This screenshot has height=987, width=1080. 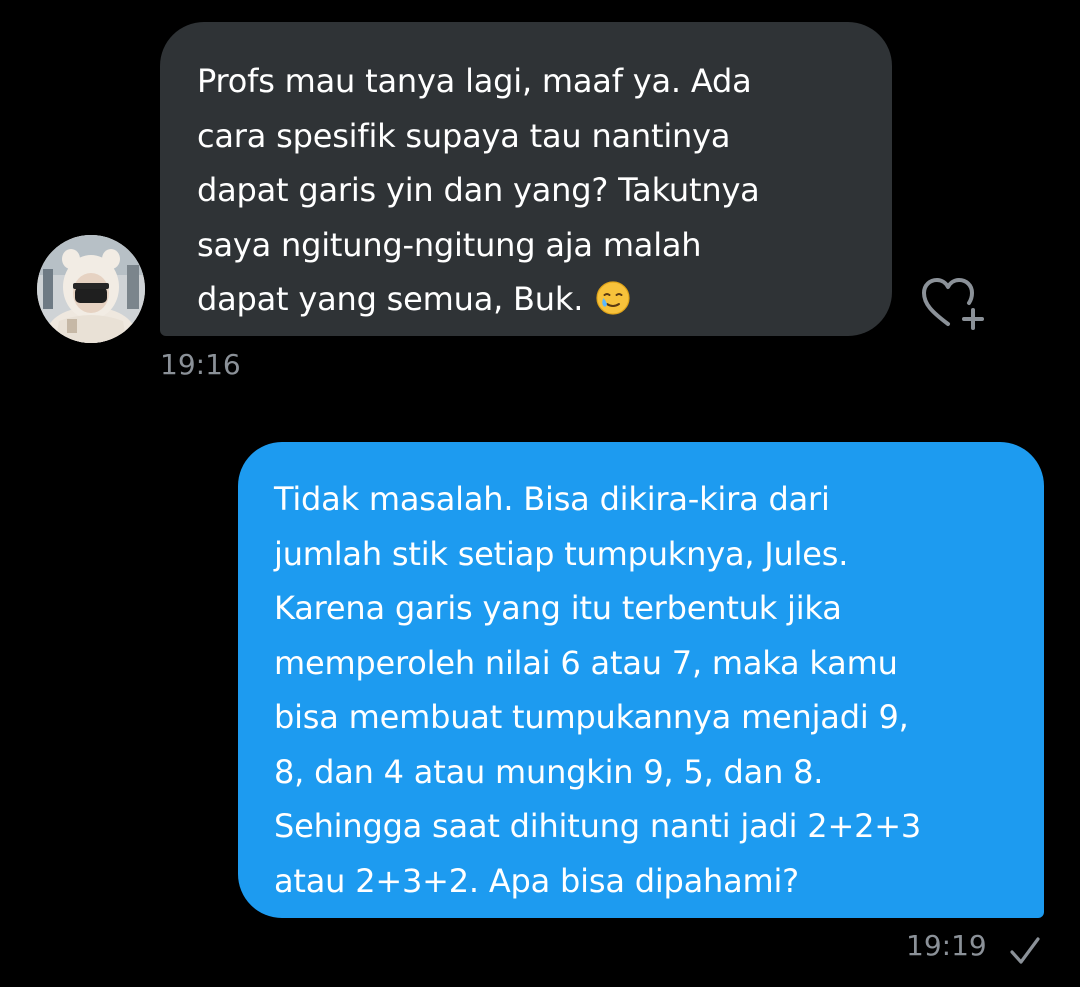 I want to click on sent-status, so click(x=1025, y=951).